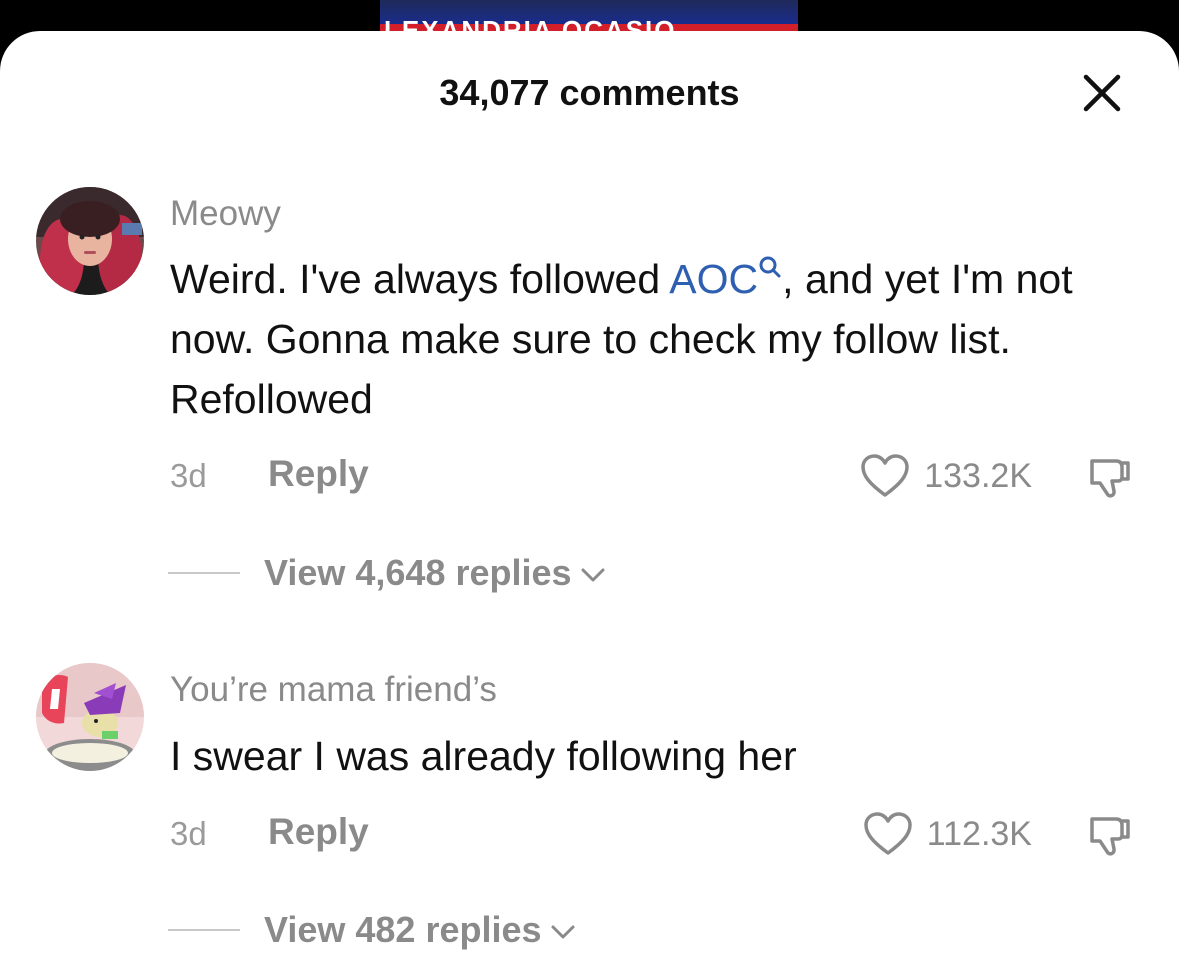 The height and width of the screenshot is (955, 1179). Describe the element at coordinates (770, 267) in the screenshot. I see `search-icon` at that location.